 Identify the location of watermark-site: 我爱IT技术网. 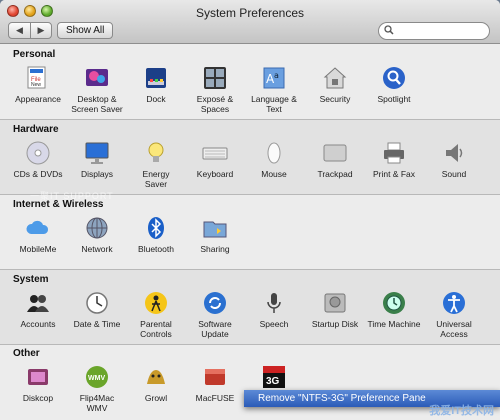
(461, 411).